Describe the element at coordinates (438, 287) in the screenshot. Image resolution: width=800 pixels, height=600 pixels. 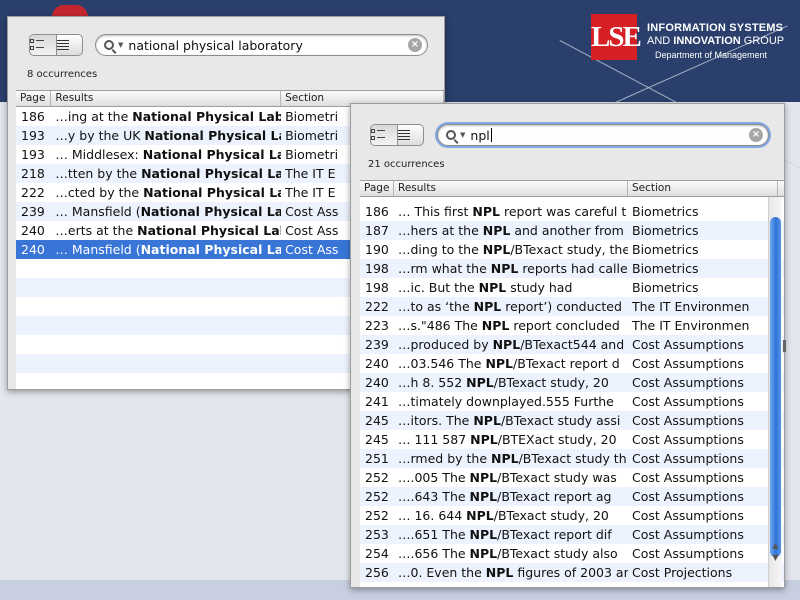
I see `result-prefix: …ic. But the` at that location.